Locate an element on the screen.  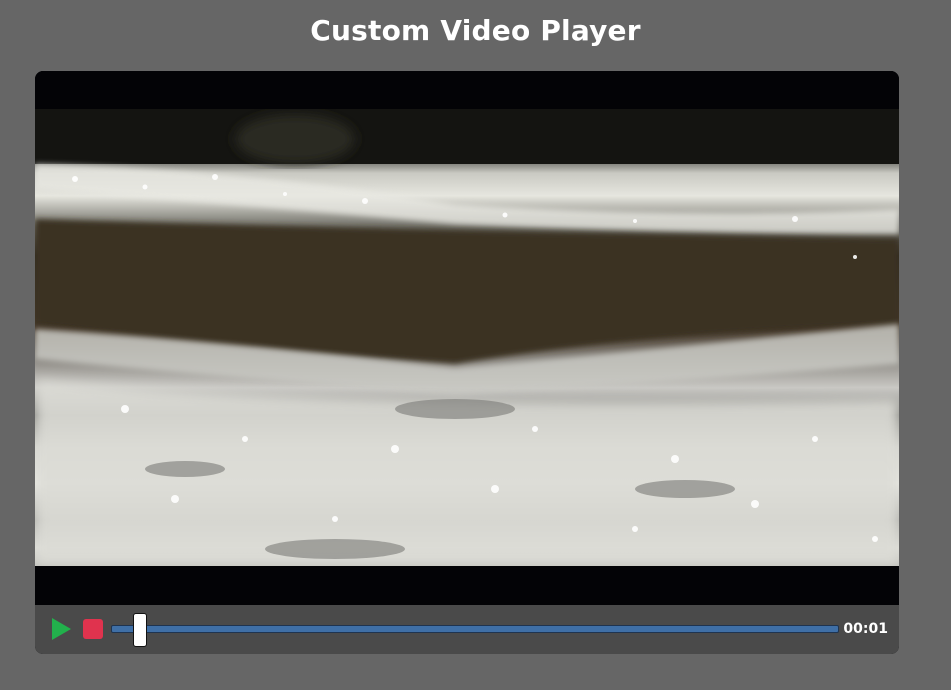
progress-bar is located at coordinates (475, 629).